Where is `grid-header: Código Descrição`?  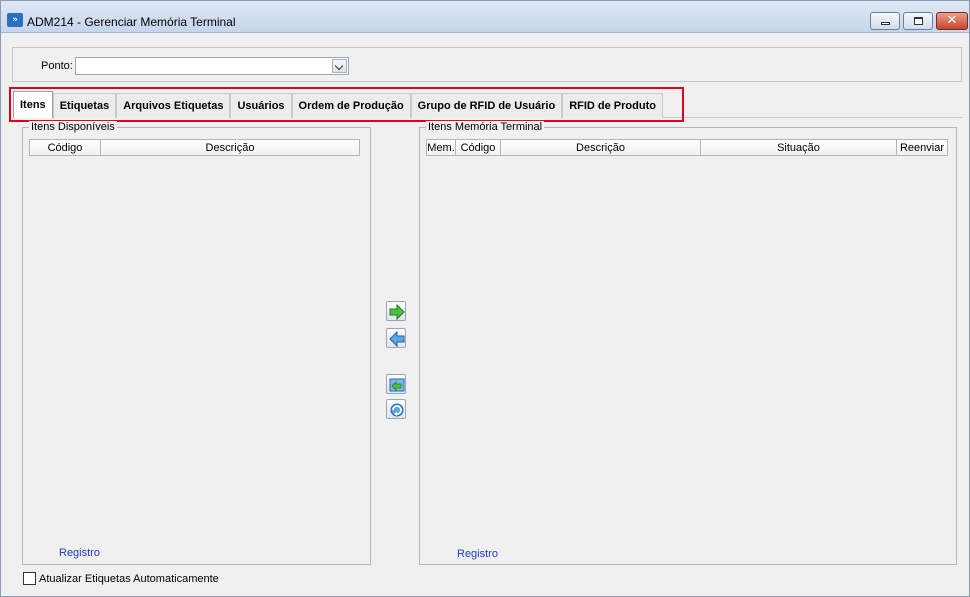
grid-header: Código Descrição is located at coordinates (194, 147).